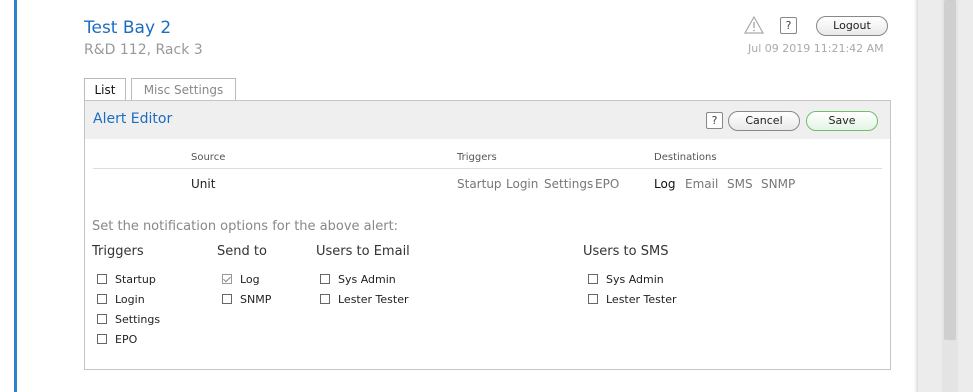  Describe the element at coordinates (522, 184) in the screenshot. I see `row-trigger-login: Login` at that location.